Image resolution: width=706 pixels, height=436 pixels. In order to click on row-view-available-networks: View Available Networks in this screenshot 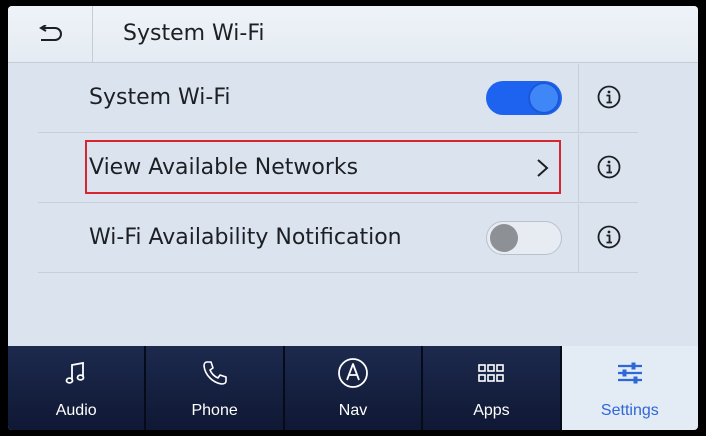, I will do `click(338, 168)`.